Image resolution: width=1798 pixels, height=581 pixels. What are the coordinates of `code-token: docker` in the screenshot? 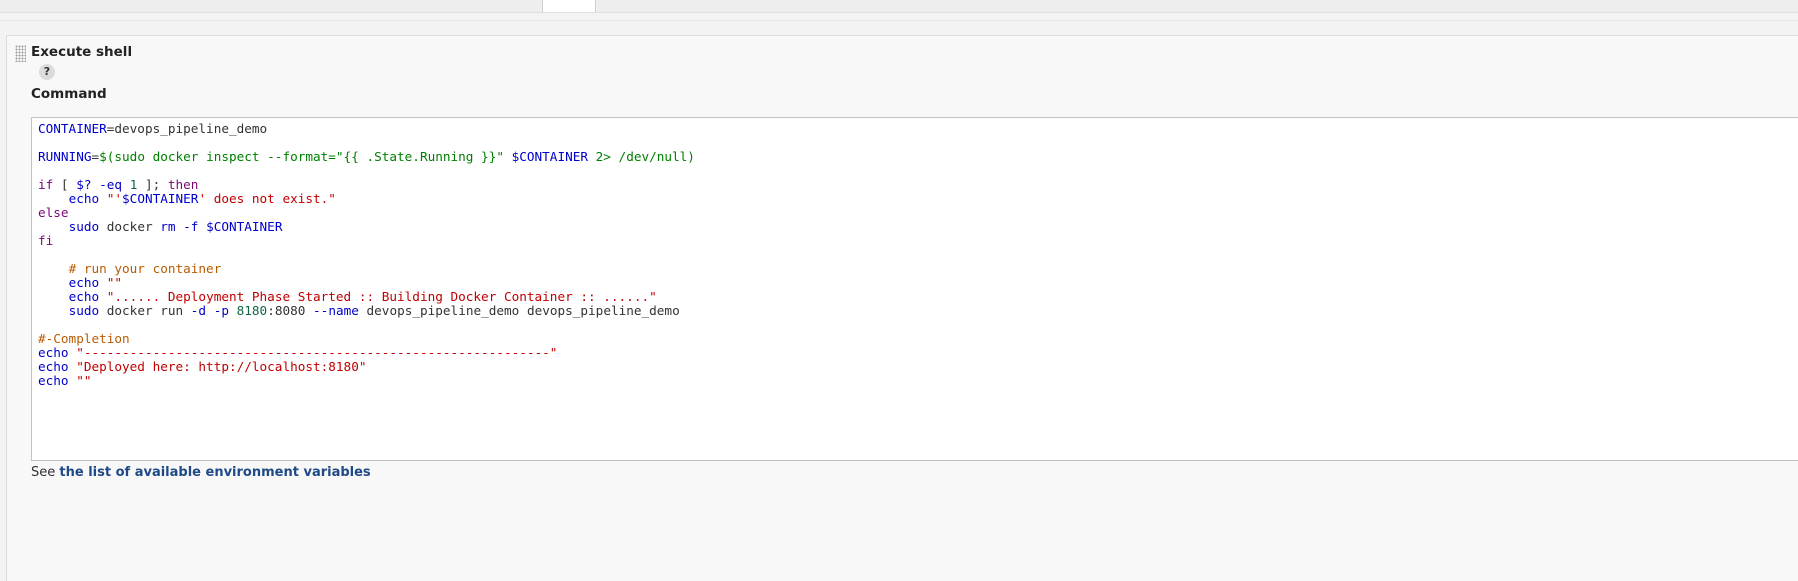 It's located at (130, 226).